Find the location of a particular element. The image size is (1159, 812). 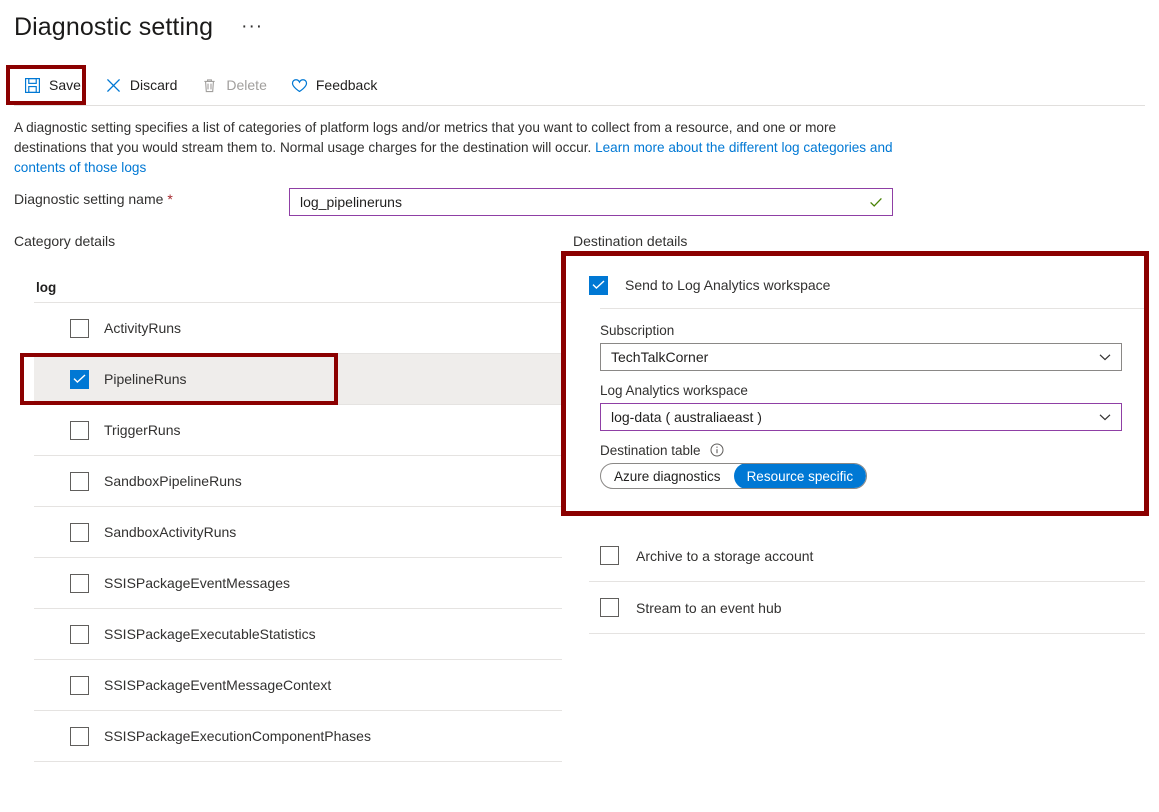

subscription-dropdown: TechTalkCorner is located at coordinates (861, 357).